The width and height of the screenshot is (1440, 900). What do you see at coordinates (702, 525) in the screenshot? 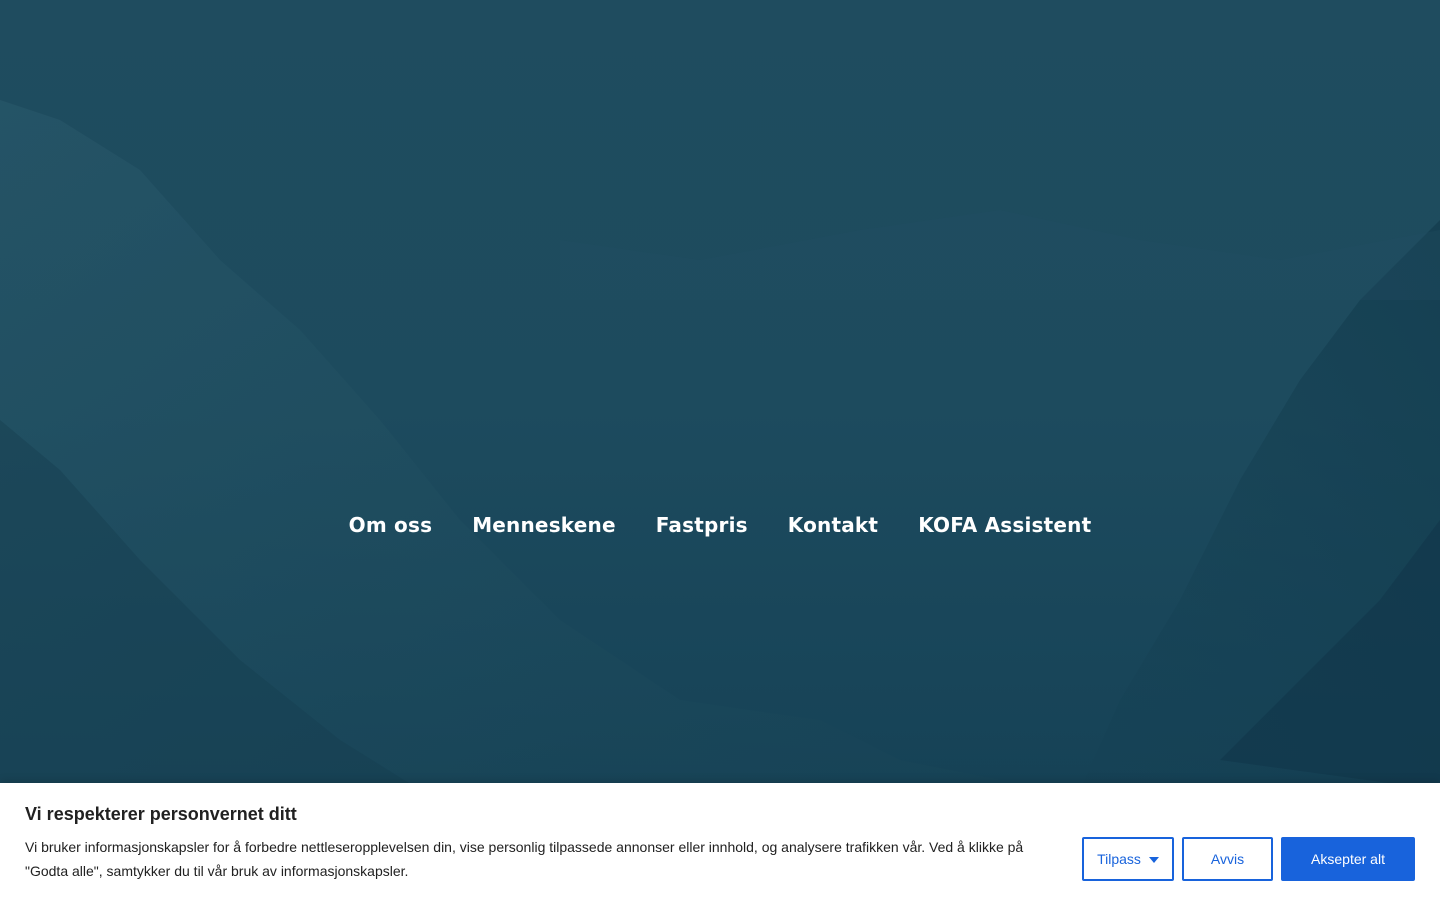
I see `nav-link-fastpris: Fastpris` at bounding box center [702, 525].